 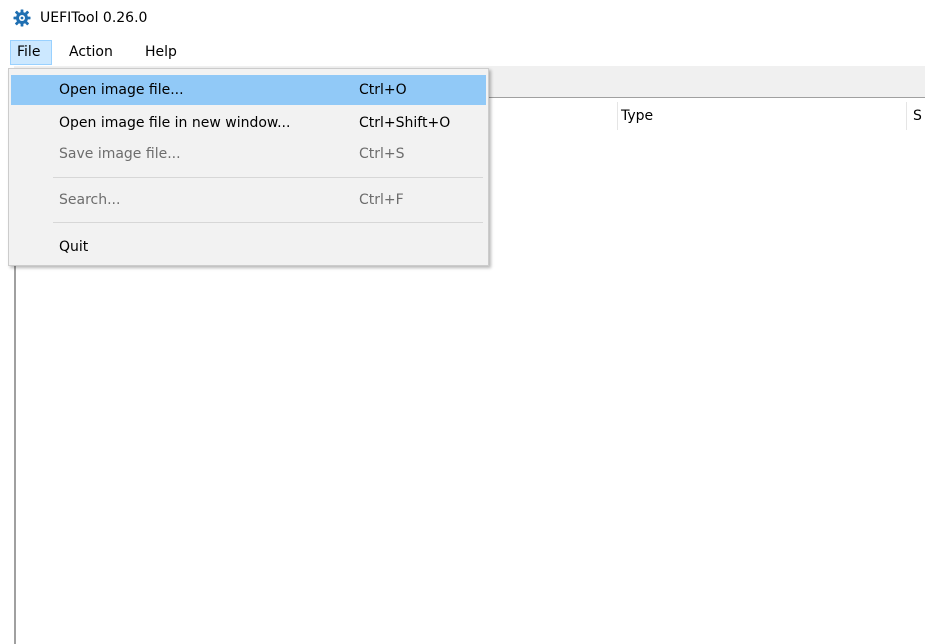 What do you see at coordinates (74, 247) in the screenshot?
I see `menu-item-label: Quit` at bounding box center [74, 247].